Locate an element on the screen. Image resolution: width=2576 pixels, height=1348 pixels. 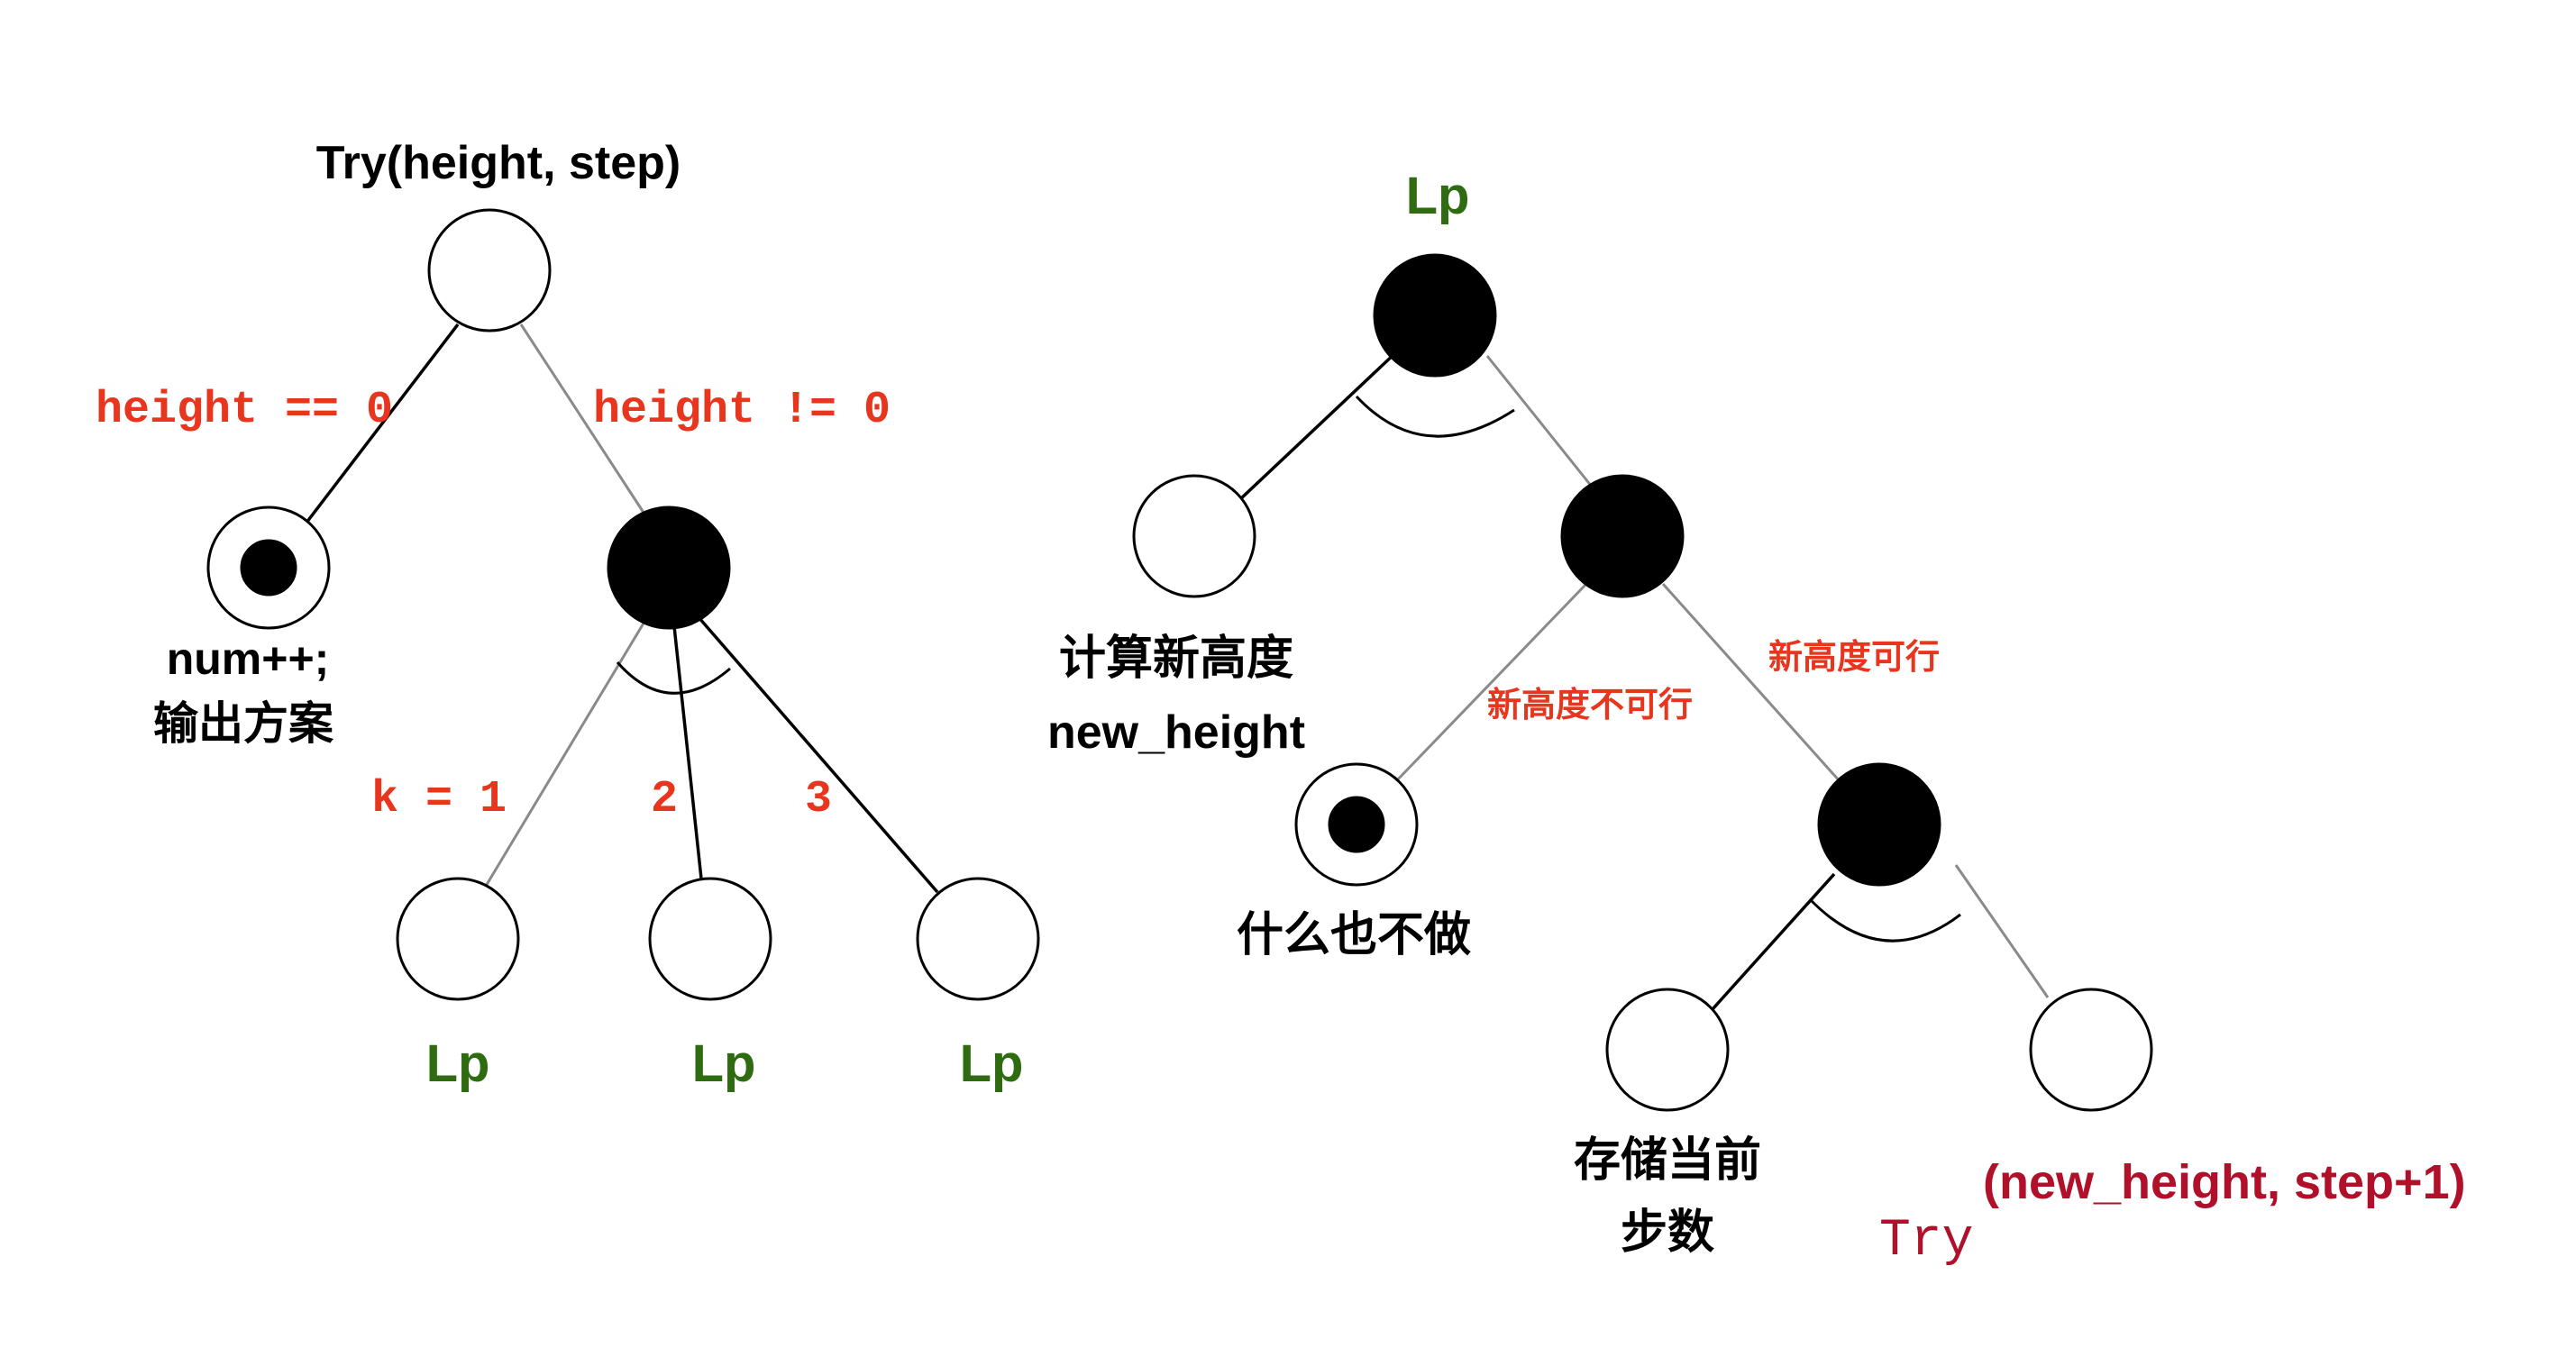
and-node is located at coordinates (669, 568).